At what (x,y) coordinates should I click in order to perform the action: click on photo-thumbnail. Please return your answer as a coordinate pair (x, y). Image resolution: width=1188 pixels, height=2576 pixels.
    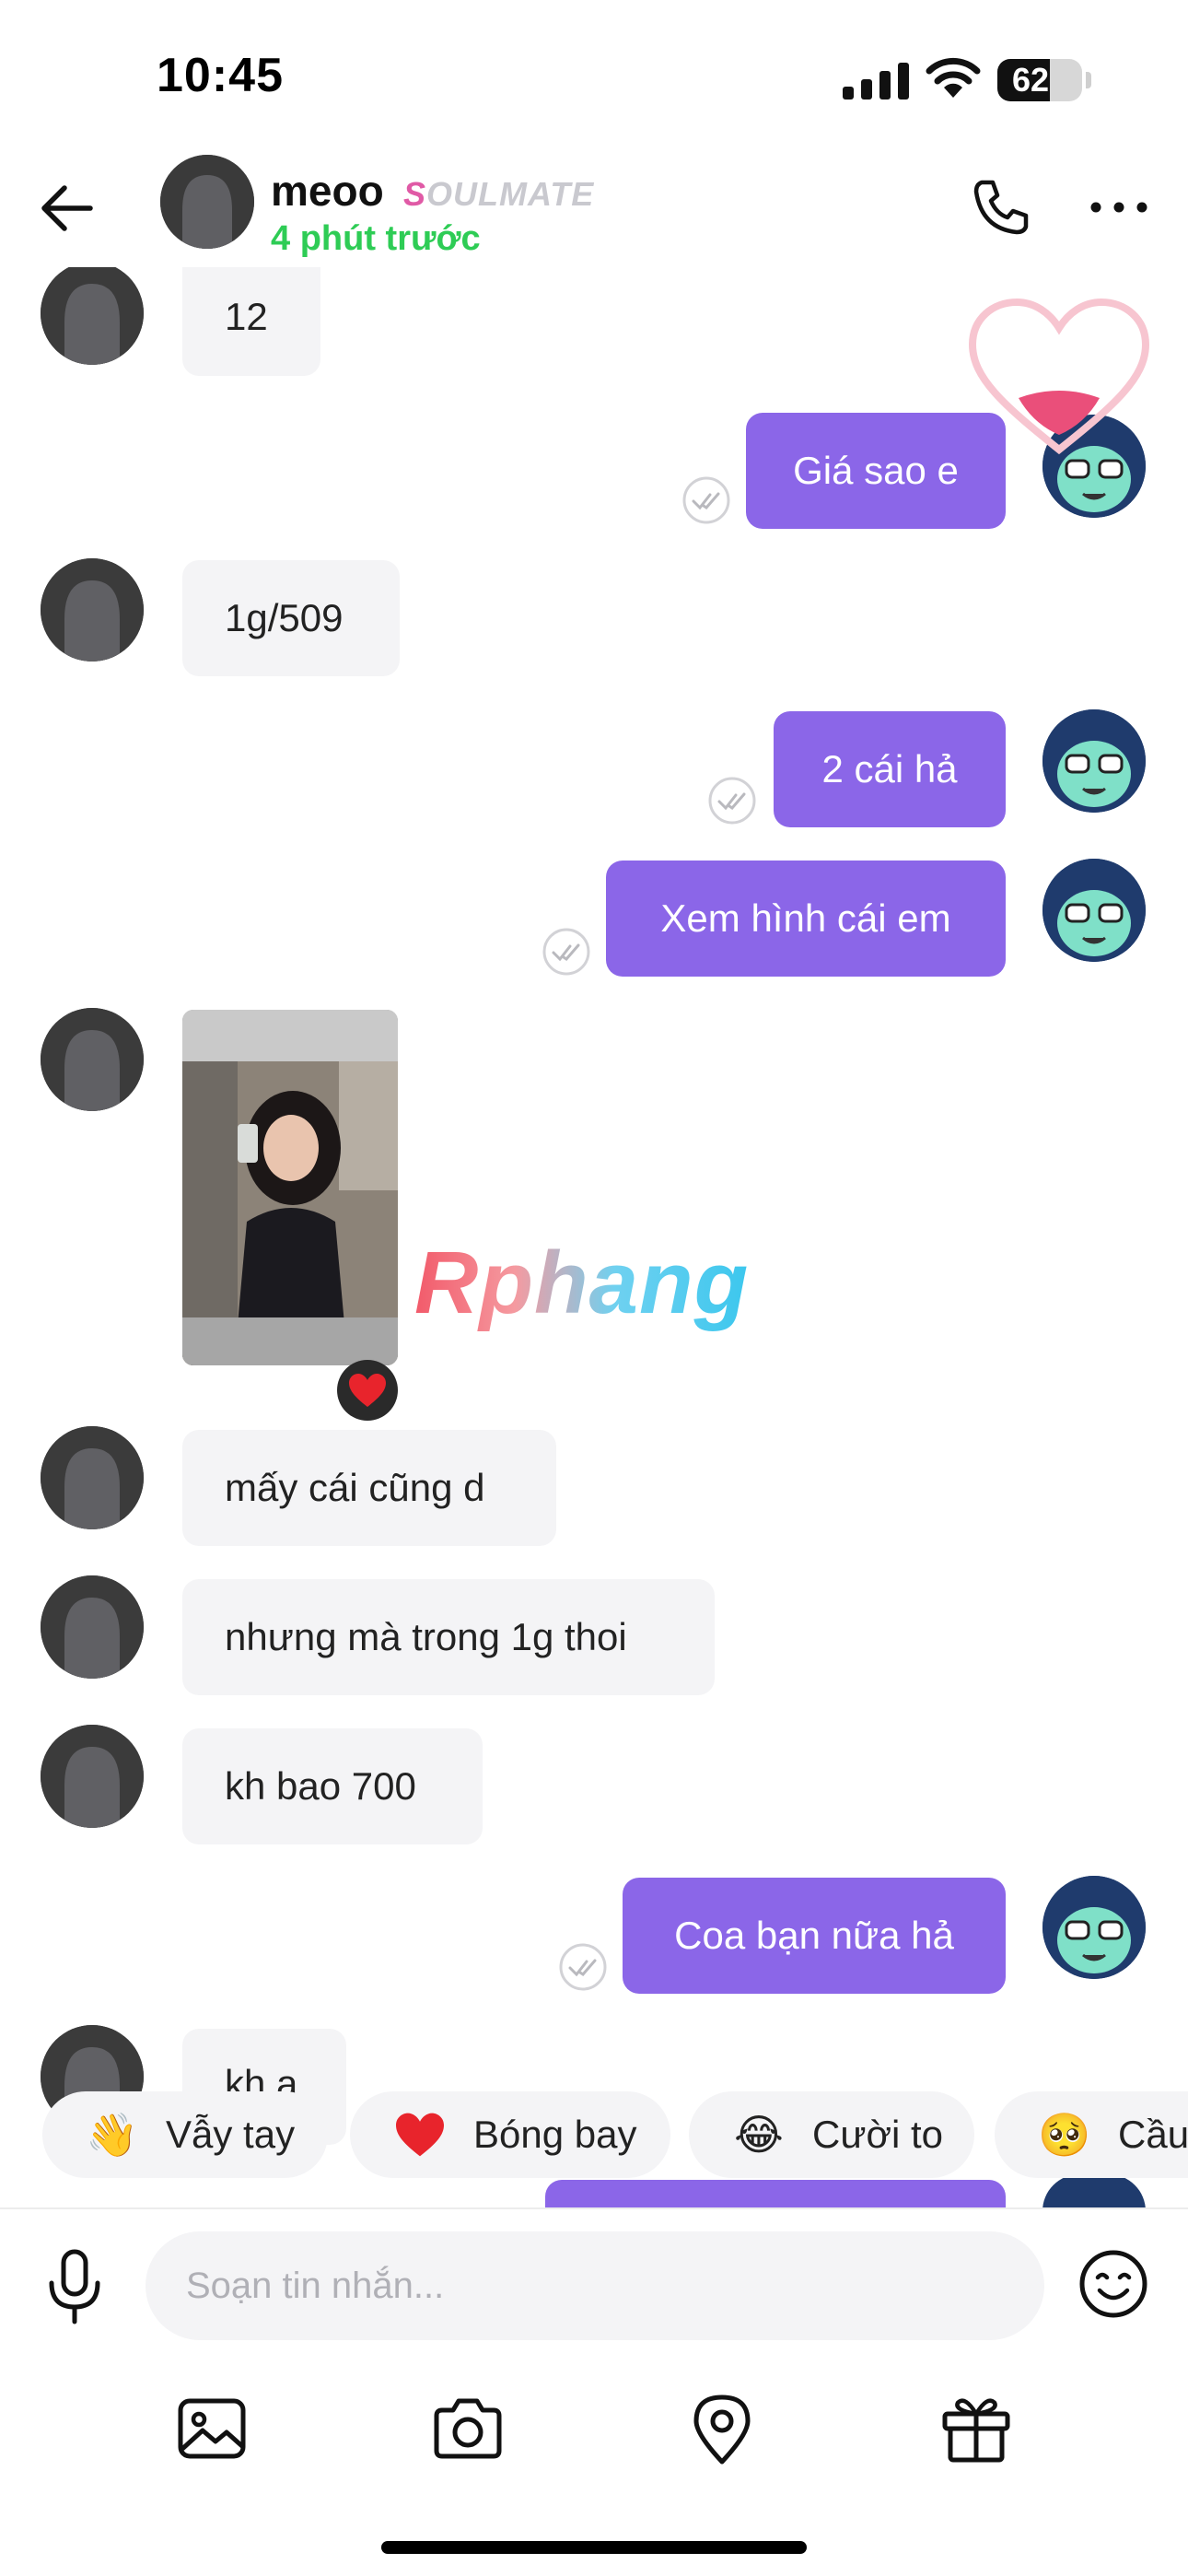
    Looking at the image, I should click on (290, 1187).